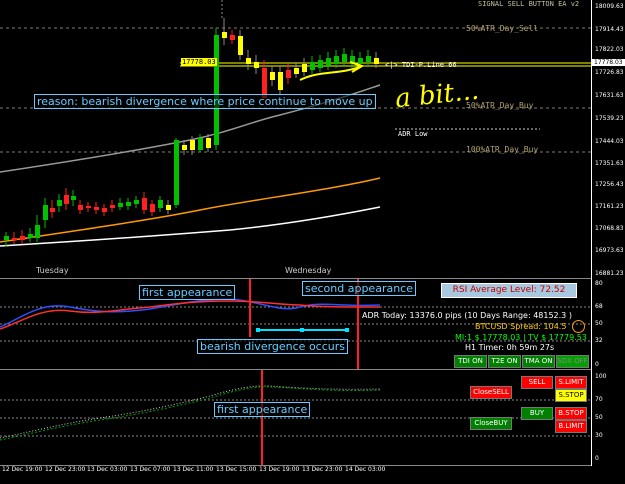 The height and width of the screenshot is (484, 625). Describe the element at coordinates (22, 469) in the screenshot. I see `time-tick: 12 Dec 19:00` at that location.